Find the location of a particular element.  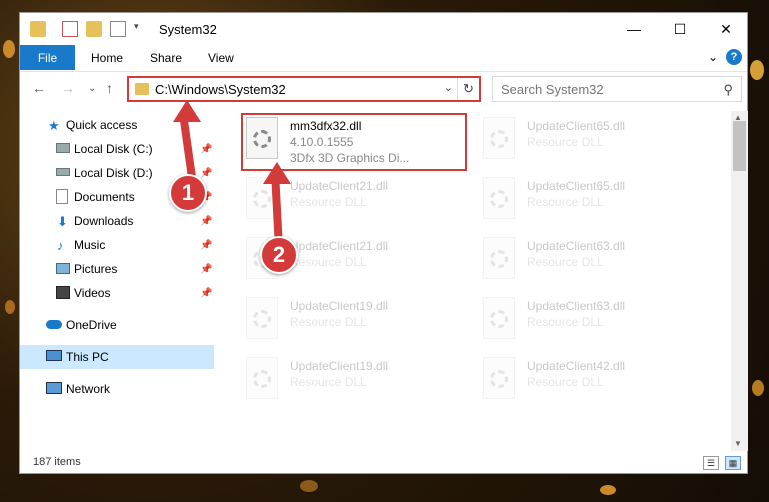

sidebar-item-label: Documents is located at coordinates (104, 197).